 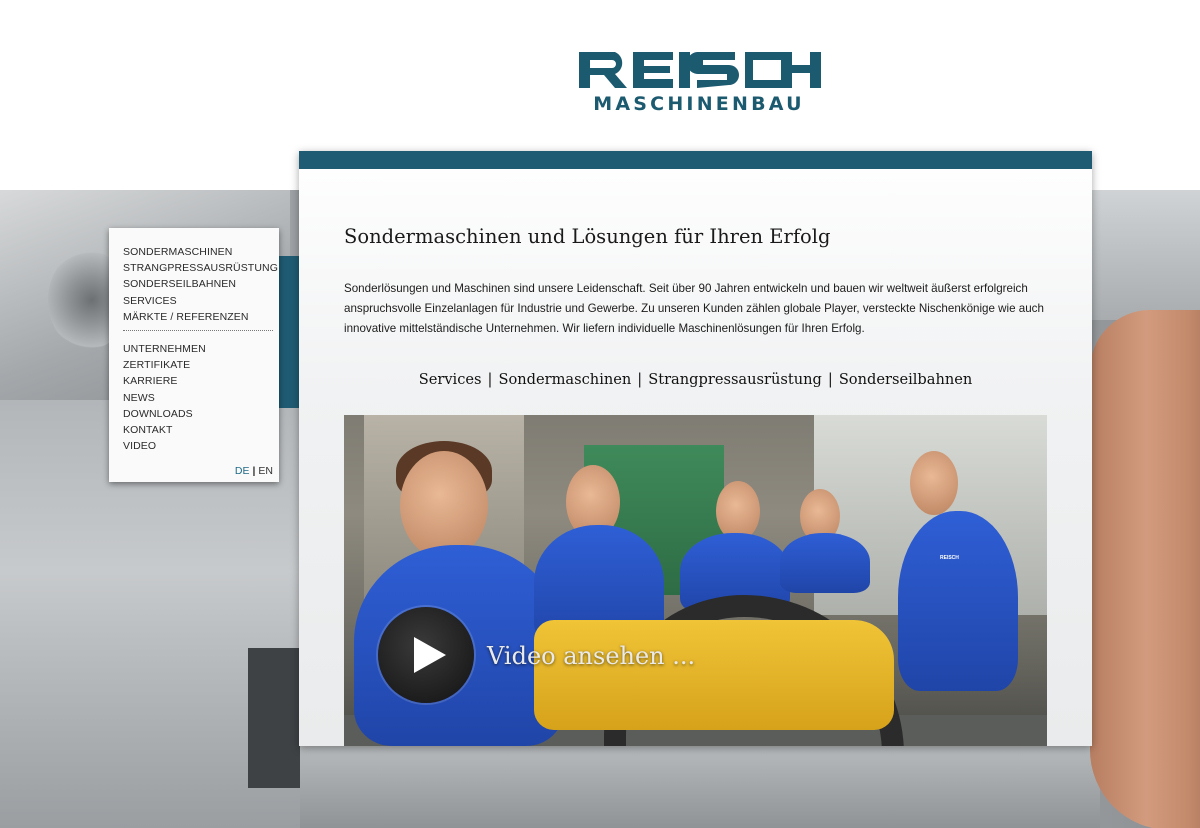 I want to click on logo-tagline: MASCHINENBAU, so click(x=699, y=104).